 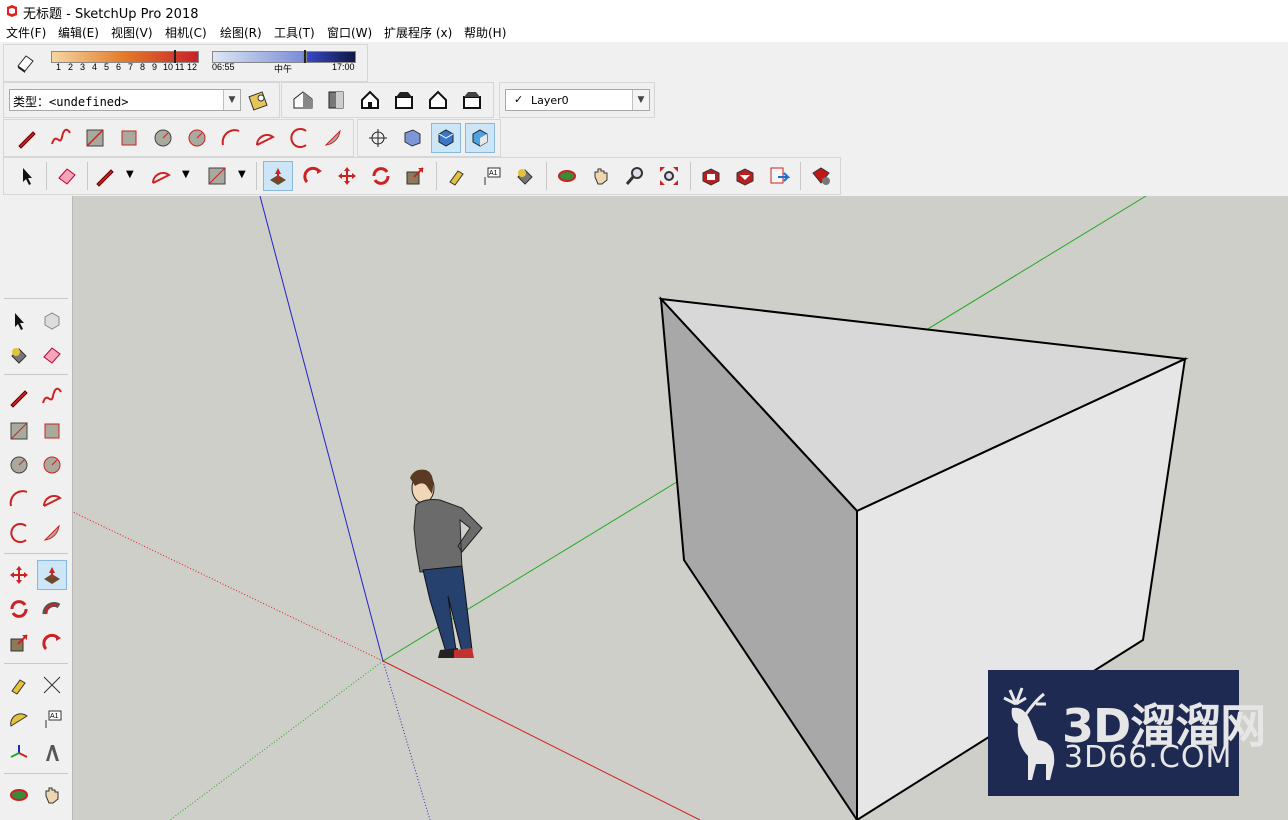 I want to click on right-view-button, so click(x=404, y=100).